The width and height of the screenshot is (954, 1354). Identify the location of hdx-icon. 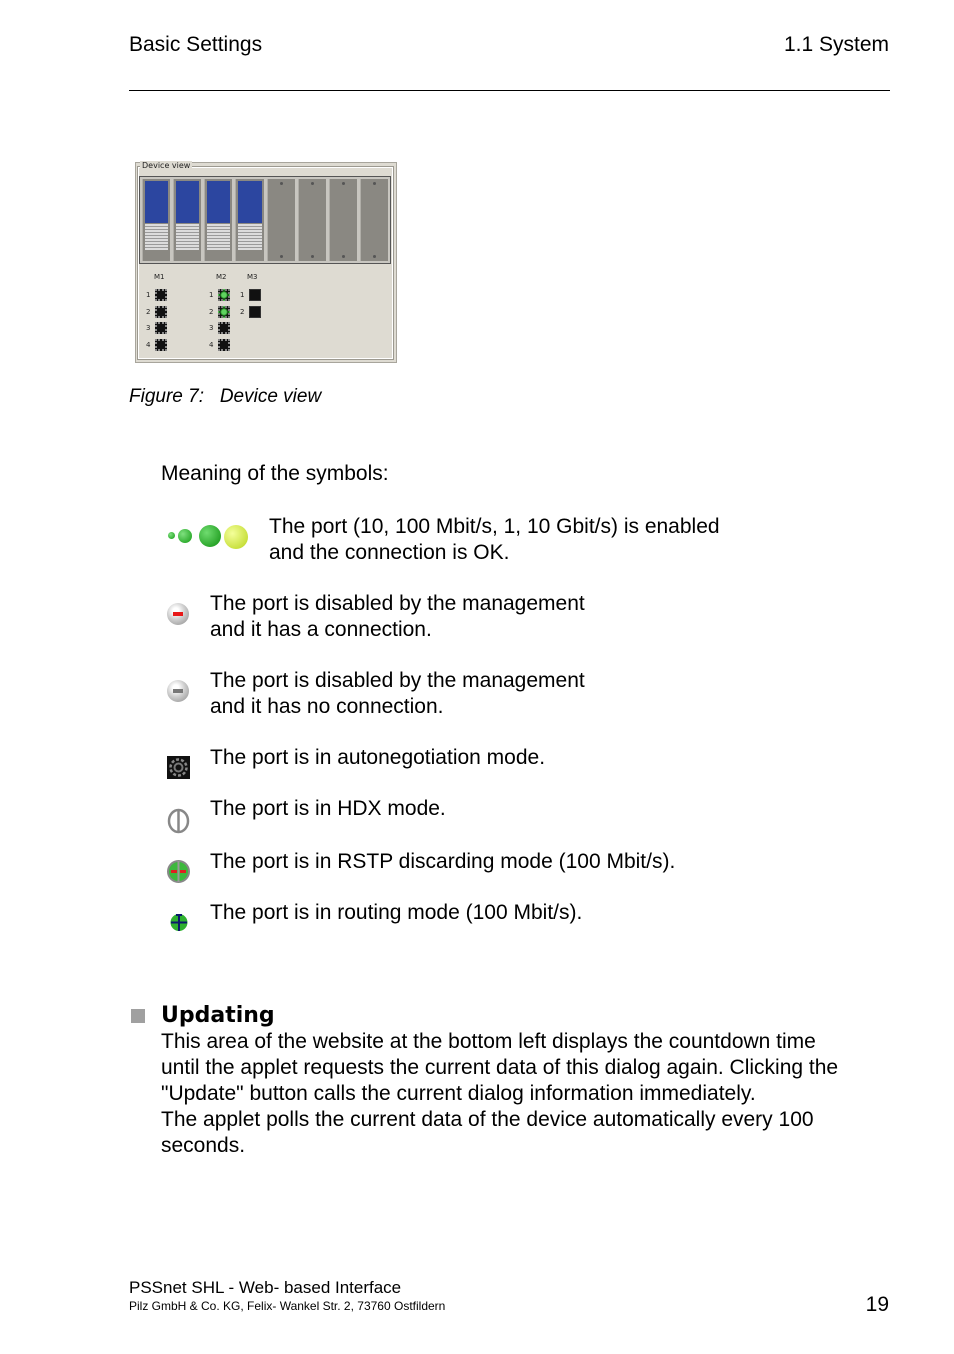
(178, 821).